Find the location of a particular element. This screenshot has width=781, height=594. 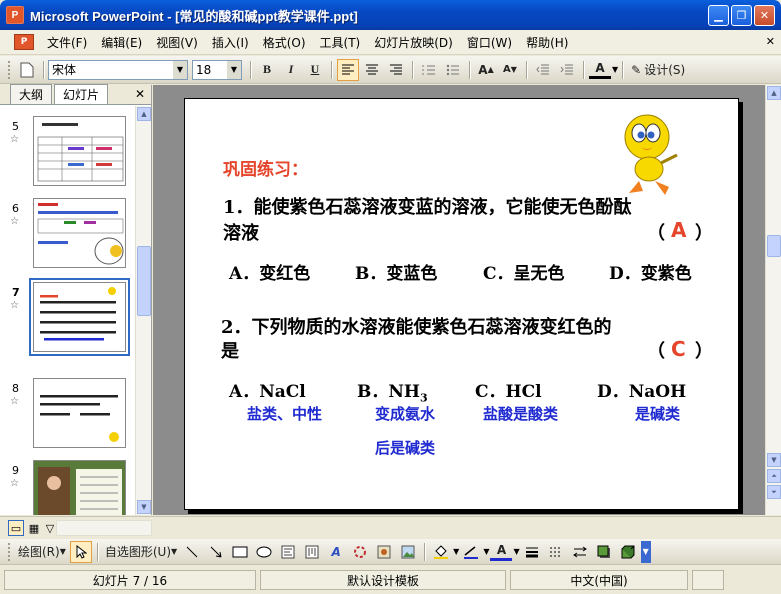

minimize-button: ▁ is located at coordinates (718, 15).